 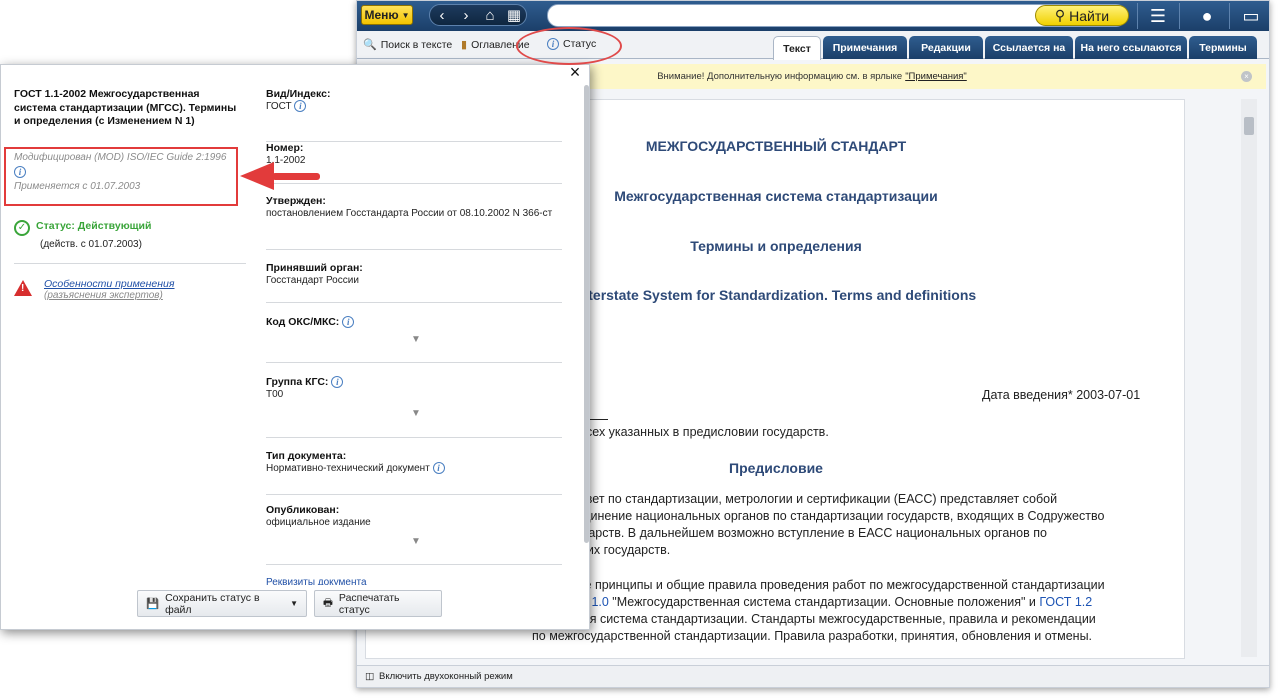 I want to click on menu-button: Меню ▼, so click(x=387, y=15).